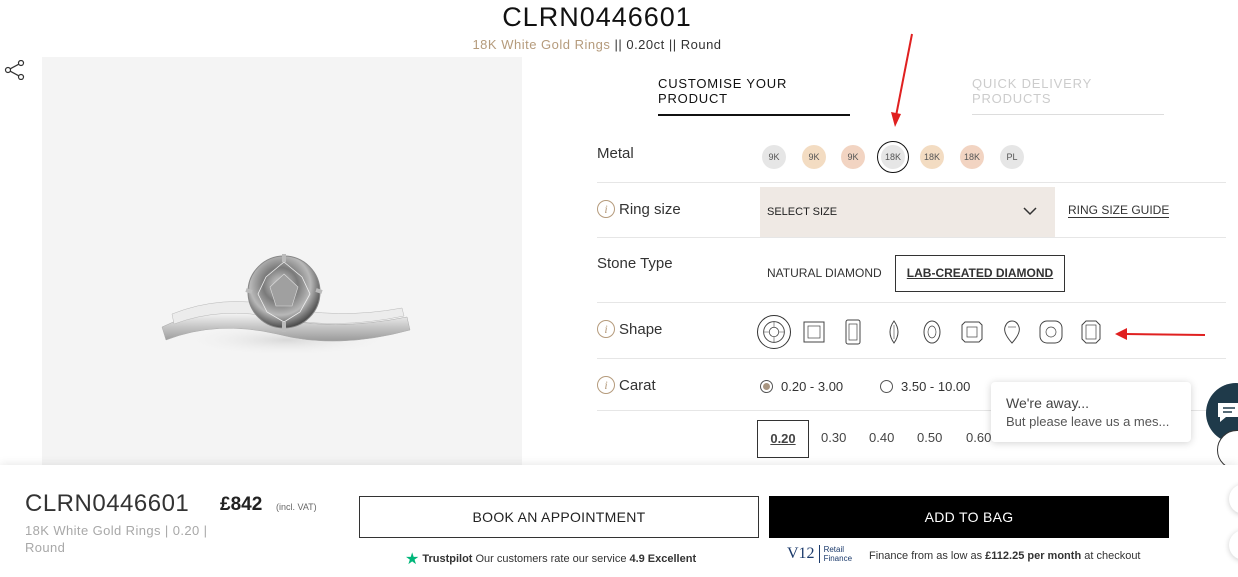  I want to click on shape-label-group: i Shape, so click(629, 329).